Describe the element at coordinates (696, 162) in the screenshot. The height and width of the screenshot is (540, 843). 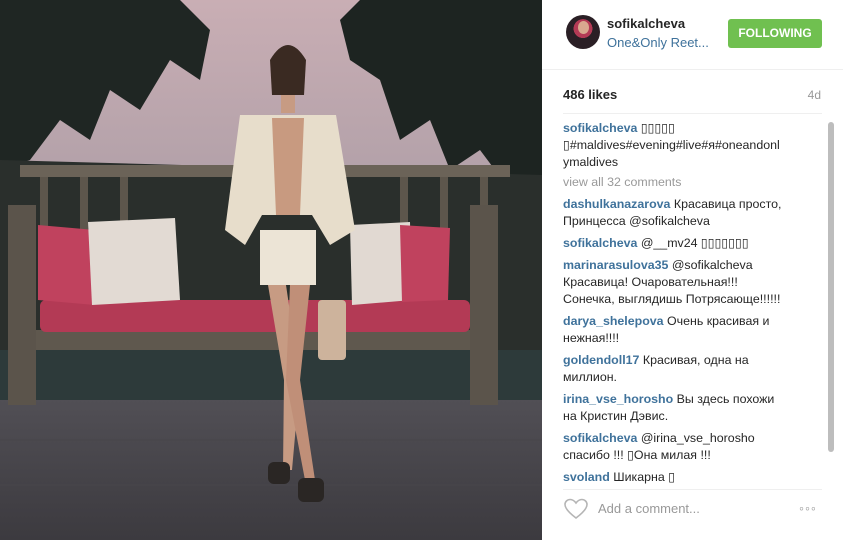
I see `caption-hashtags-cont: ymaldives` at that location.